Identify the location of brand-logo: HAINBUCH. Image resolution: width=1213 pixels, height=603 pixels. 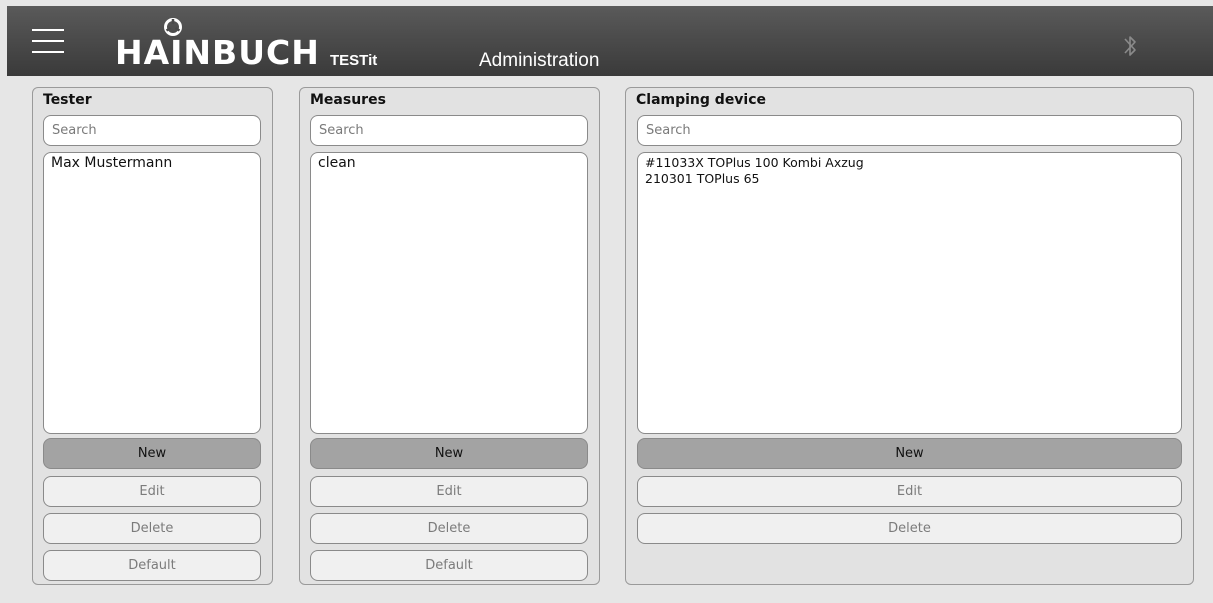
(217, 52).